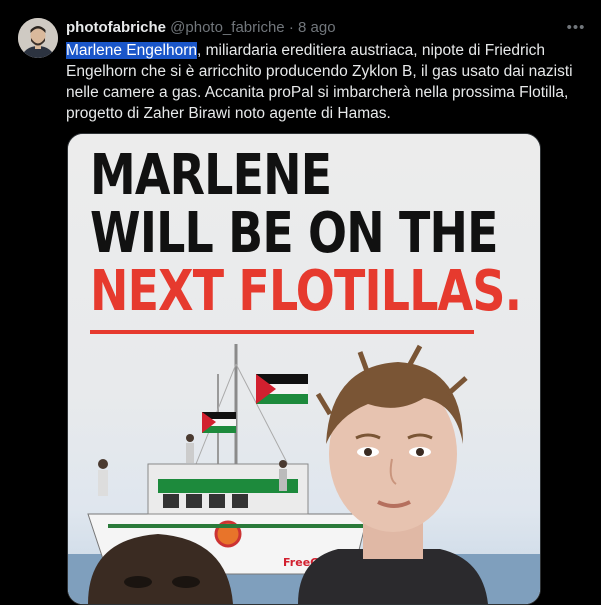 The width and height of the screenshot is (601, 605). I want to click on poster-headline-line-3: NEXT FLOTILLAS., so click(306, 291).